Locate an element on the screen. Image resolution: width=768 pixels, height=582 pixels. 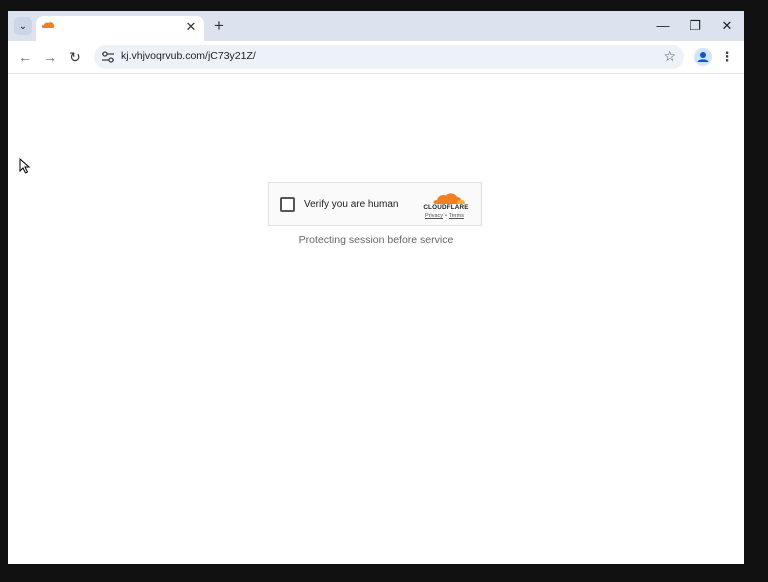
back-icon: ← is located at coordinates (25, 57).